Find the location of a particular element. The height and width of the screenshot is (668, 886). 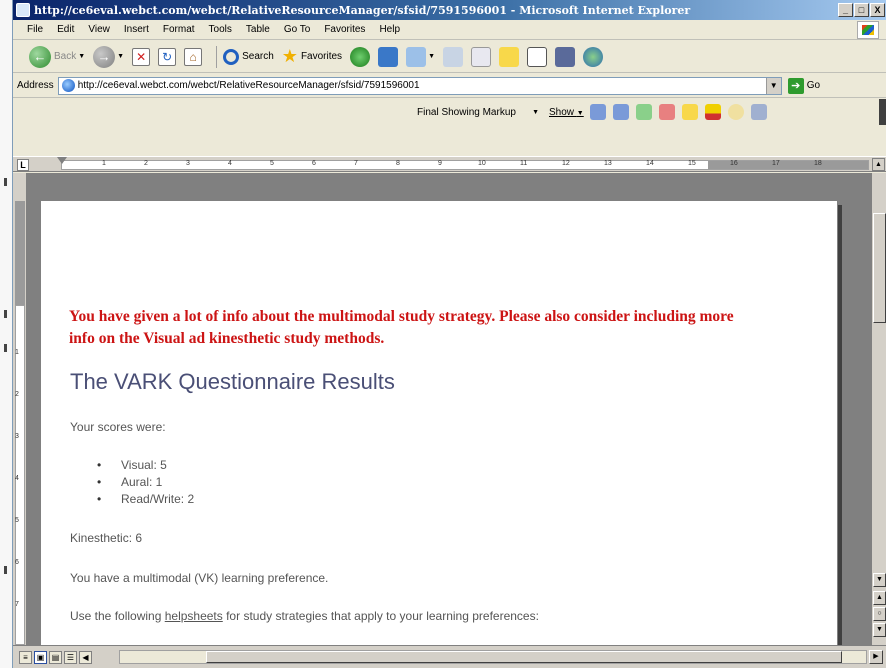

ruler-scroll-up-icon: ▲ is located at coordinates (878, 164).